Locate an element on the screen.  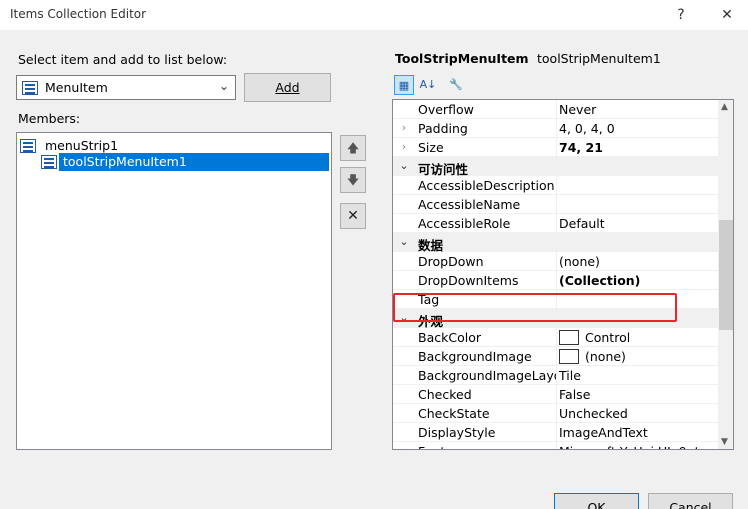
property-value: Control is located at coordinates (607, 337).